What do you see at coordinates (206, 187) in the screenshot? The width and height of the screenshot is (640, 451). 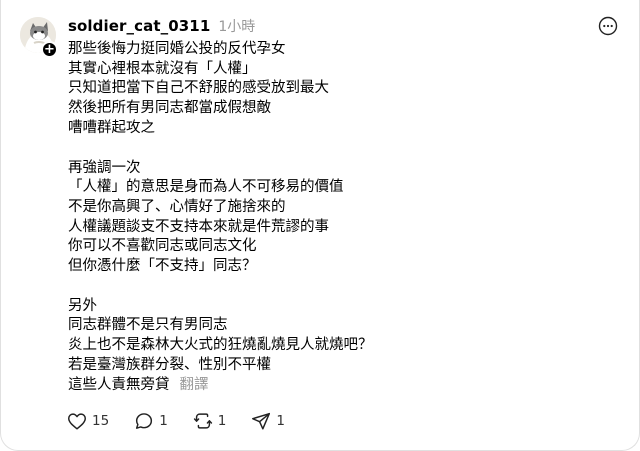 I see `post-line: 「人權」的意思是身而為人不可移易的價值` at bounding box center [206, 187].